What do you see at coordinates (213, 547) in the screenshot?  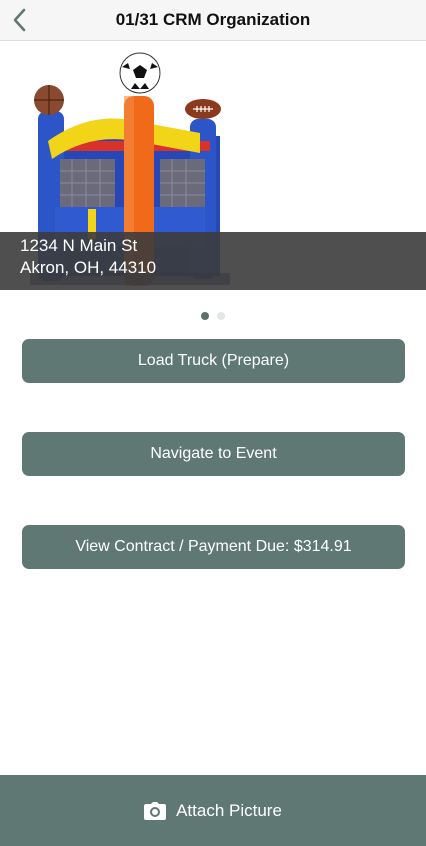 I see `view-contract-button: View Contract / Payment Due: $314.91` at bounding box center [213, 547].